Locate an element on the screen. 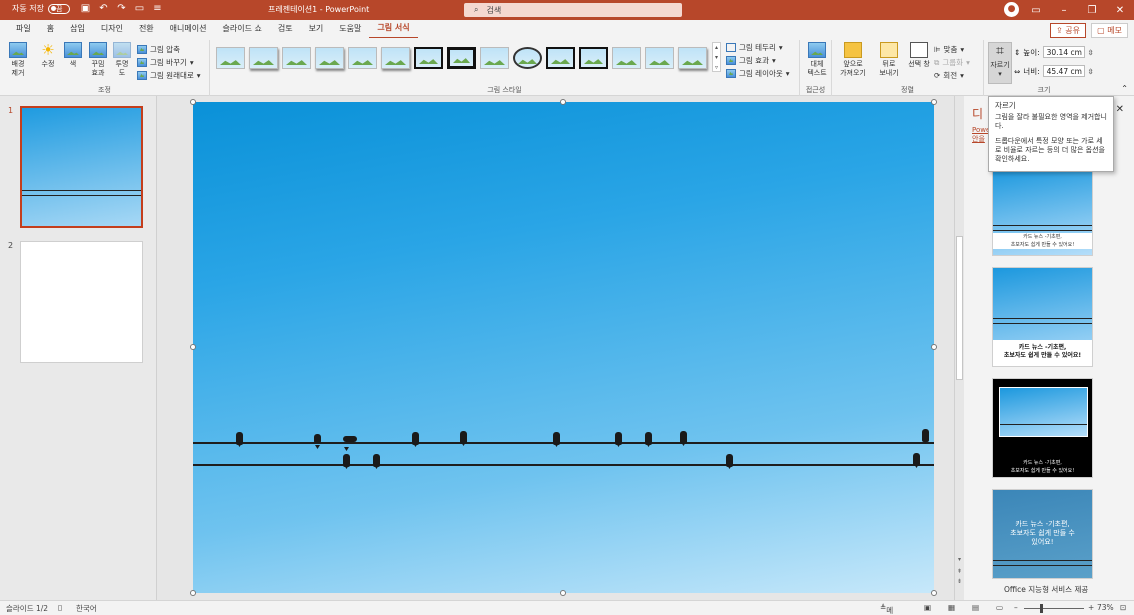 Image resolution: width=1134 pixels, height=615 pixels. design-option-3: 카드 뉴스 -기초편, 초보자도 쉽게 만들 수 있어요! is located at coordinates (1042, 428).